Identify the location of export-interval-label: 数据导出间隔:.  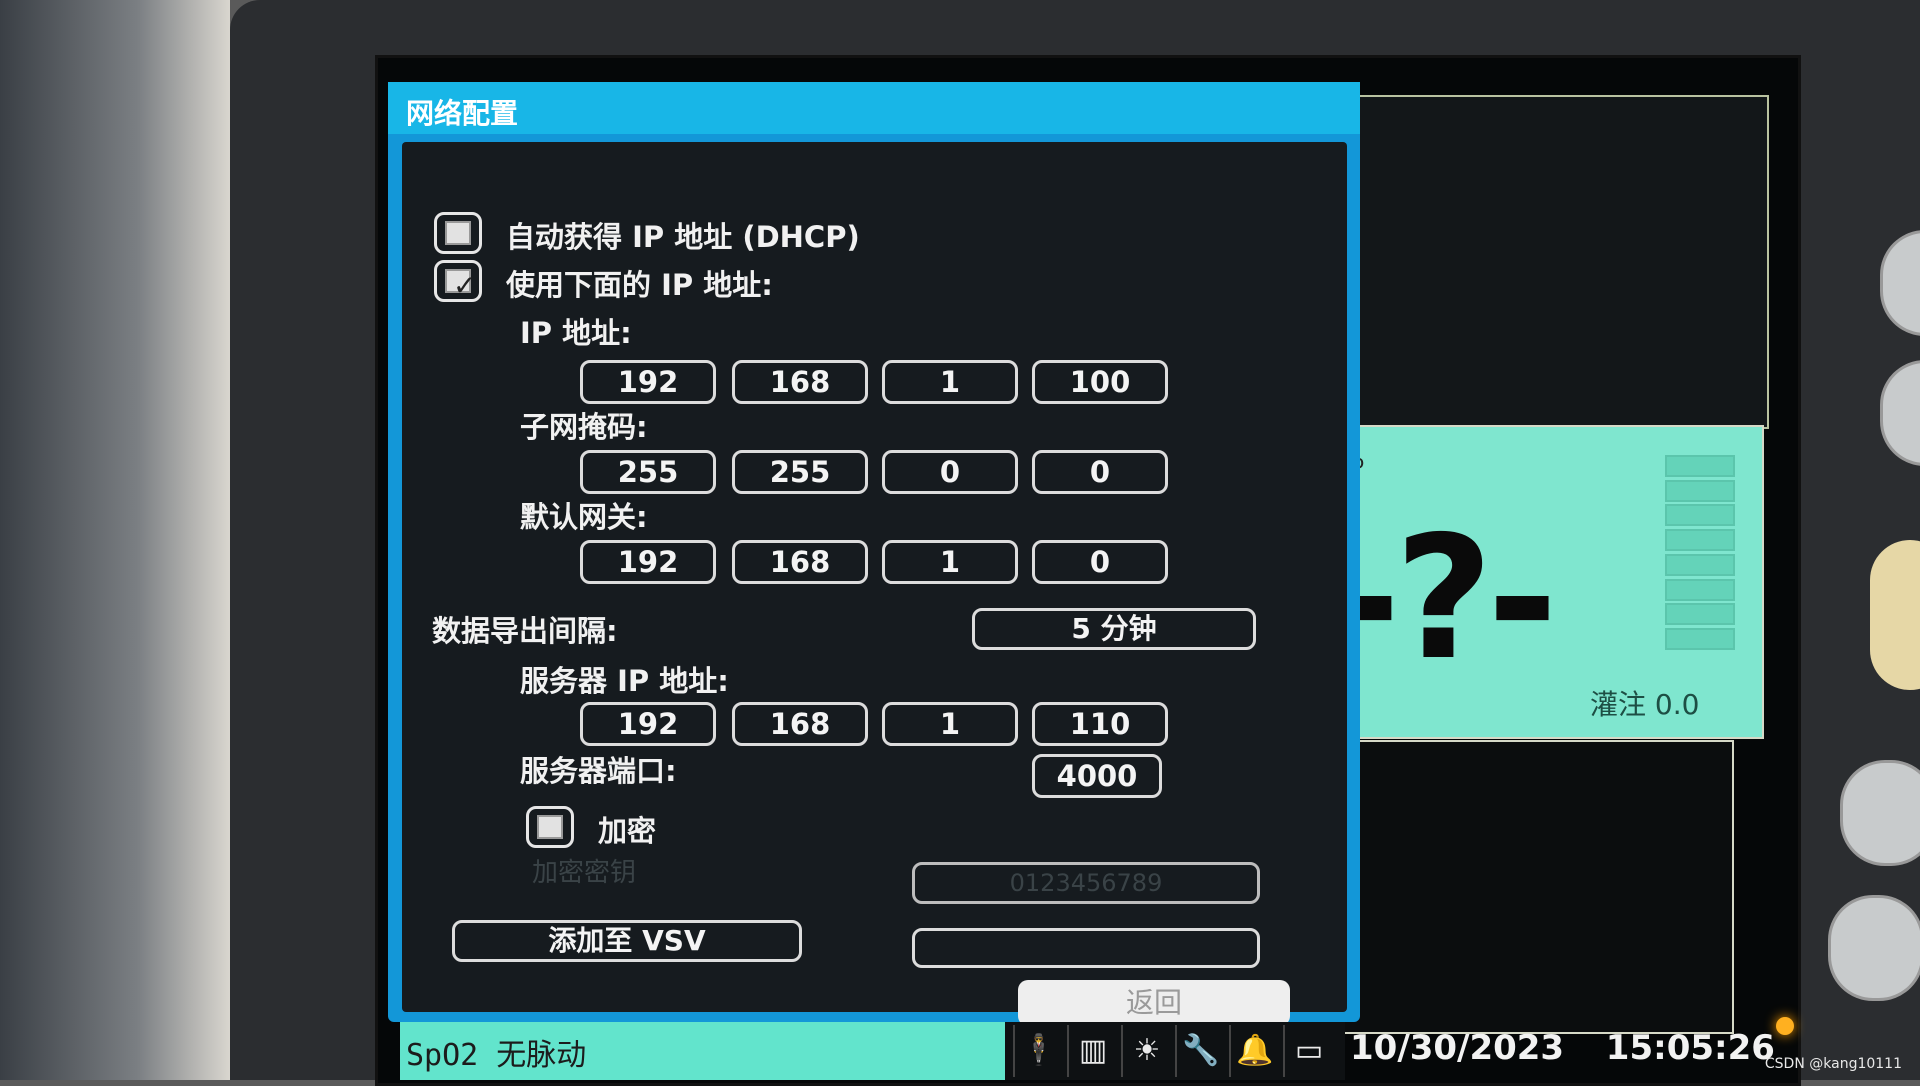
(525, 631).